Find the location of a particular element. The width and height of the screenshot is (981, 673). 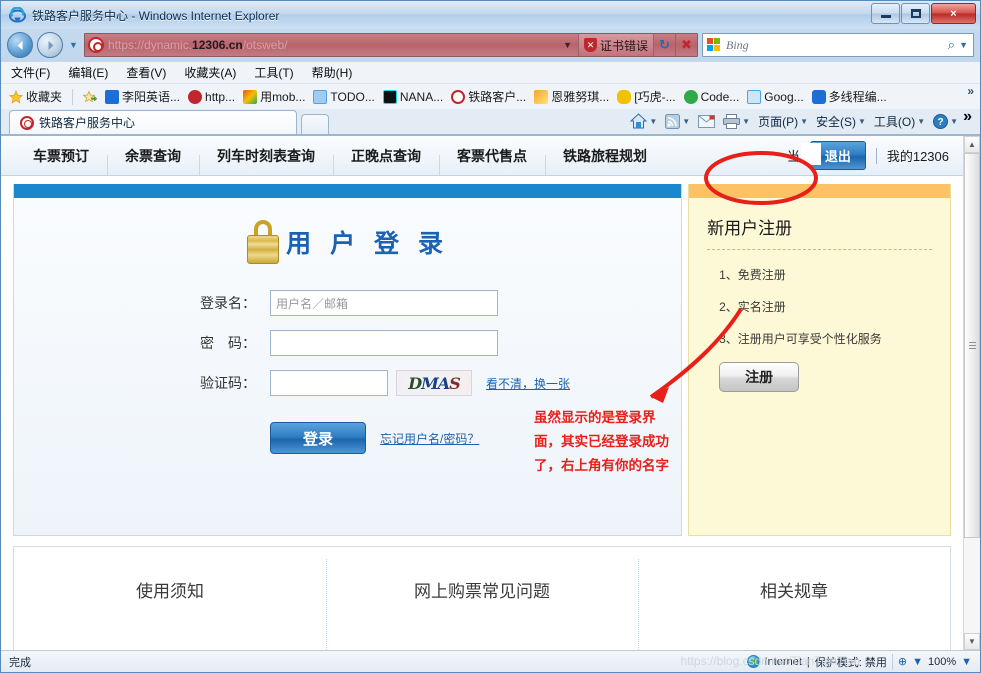

ie-icon is located at coordinates (17, 14).